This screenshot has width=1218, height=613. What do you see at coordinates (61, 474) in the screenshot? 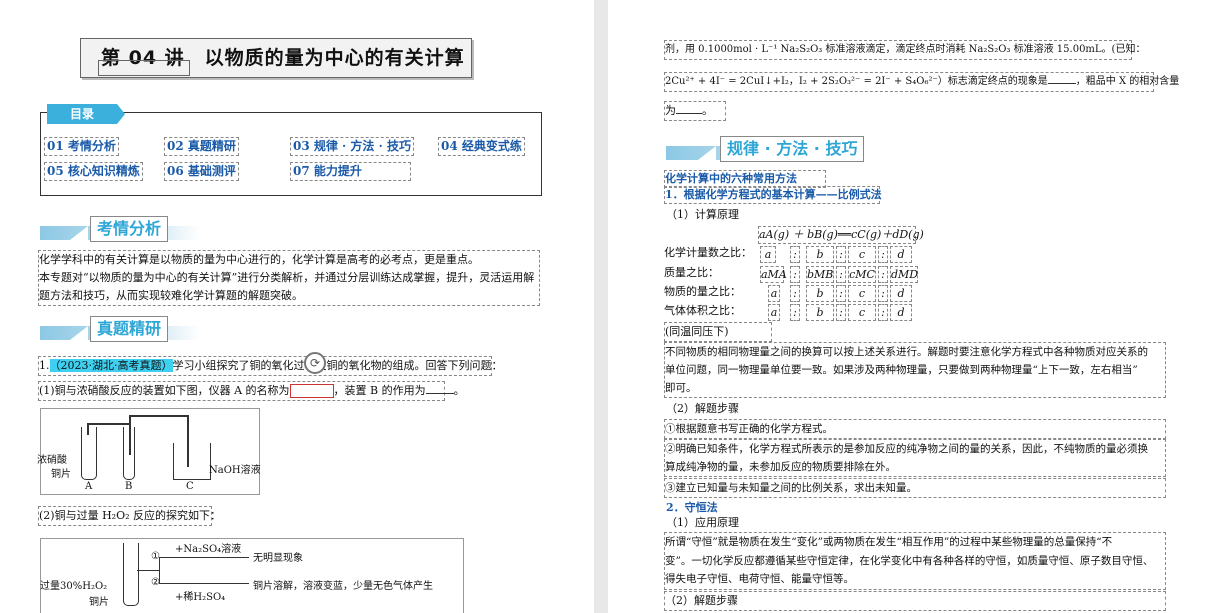
I see `label-copper: 铜片` at bounding box center [61, 474].